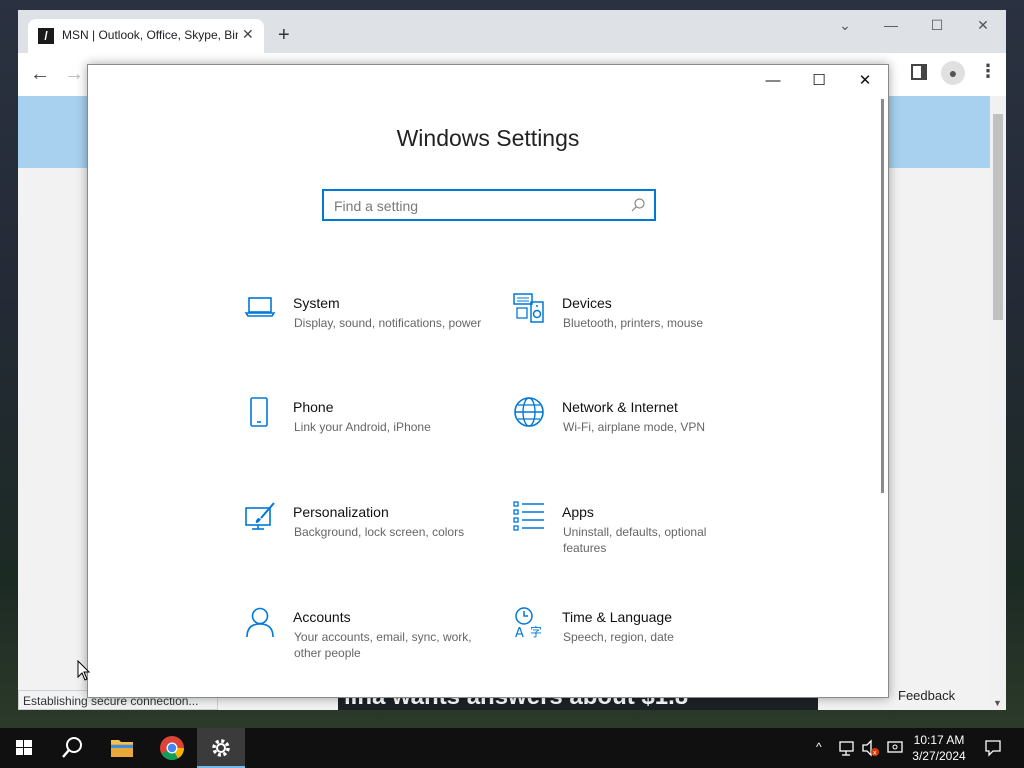 The image size is (1024, 768). I want to click on category-title: Accounts, so click(322, 617).